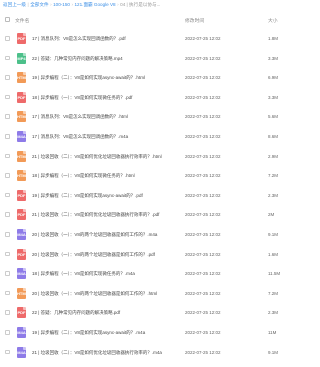 This screenshot has height=367, width=320. I want to click on file-name: 17 | 消息队列：V8是怎么实现回调函数的？.html, so click(107, 116).